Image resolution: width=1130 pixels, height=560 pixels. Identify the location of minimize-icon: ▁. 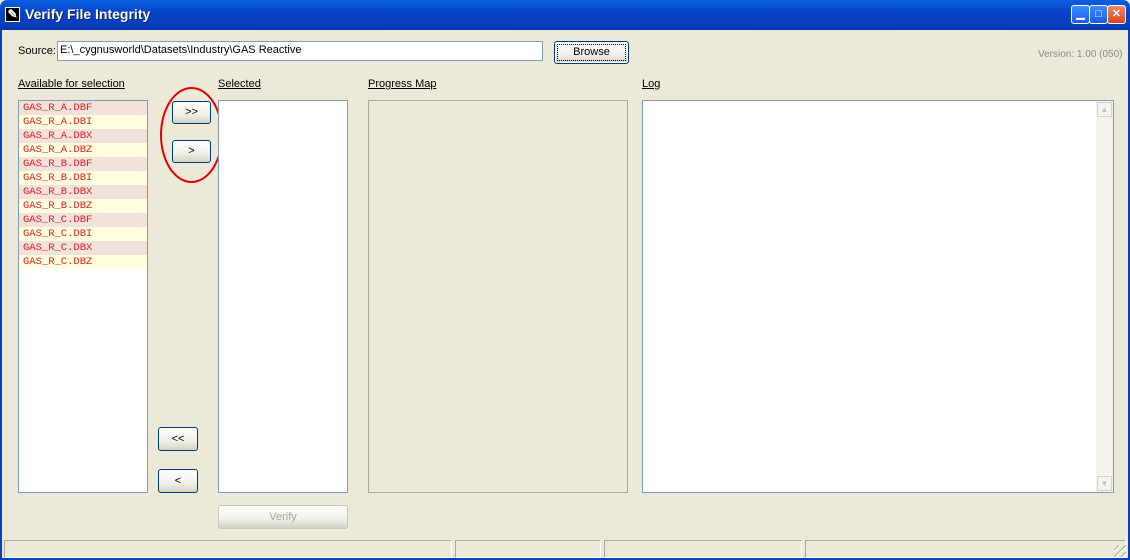
(1080, 14).